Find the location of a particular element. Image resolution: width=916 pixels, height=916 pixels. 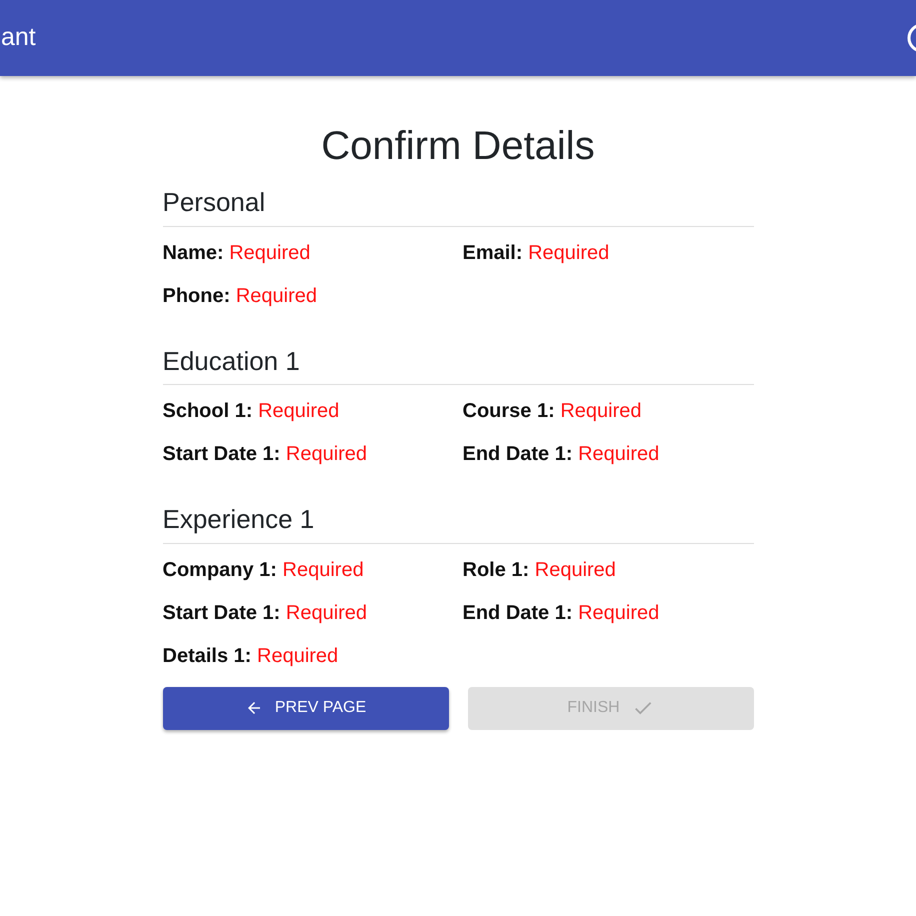

field-summary: Details 1: Required is located at coordinates (251, 656).